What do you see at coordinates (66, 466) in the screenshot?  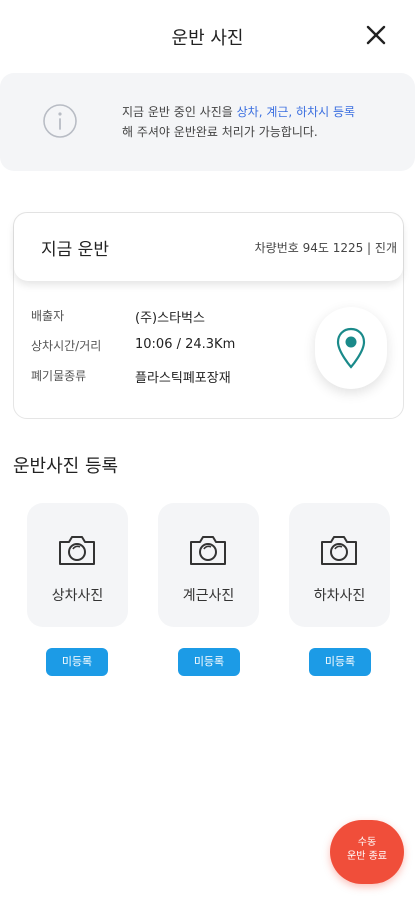 I see `photo-section-title: 운반사진 등록` at bounding box center [66, 466].